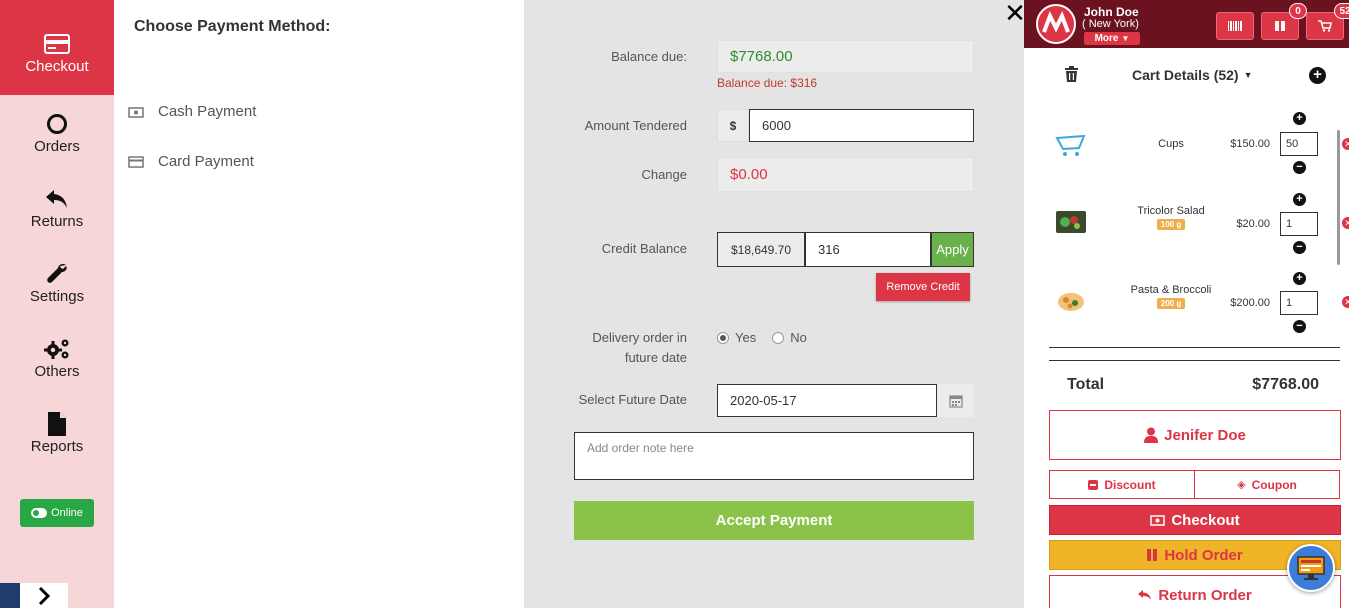 This screenshot has width=1349, height=608. Describe the element at coordinates (649, 56) in the screenshot. I see `balance-due-label: Balance due:` at that location.